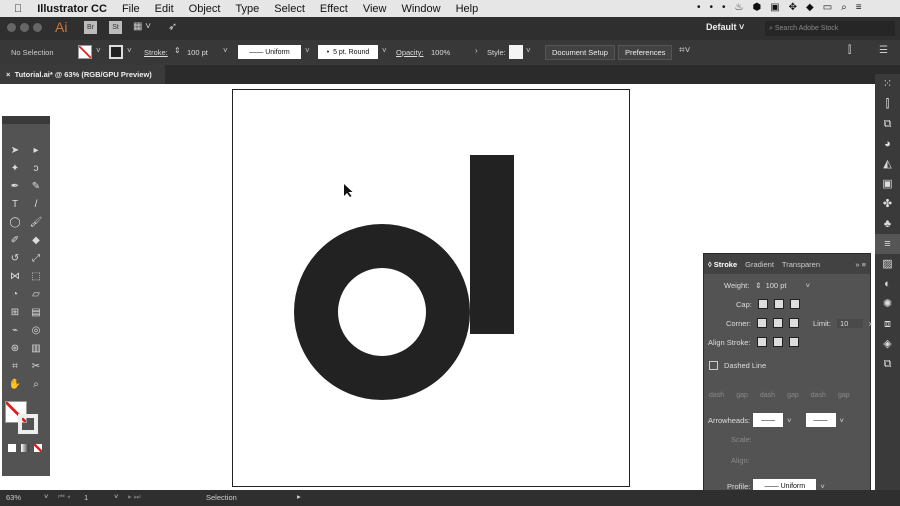 The image size is (900, 506). Describe the element at coordinates (887, 164) in the screenshot. I see `color-guide-icon: ◭` at that location.